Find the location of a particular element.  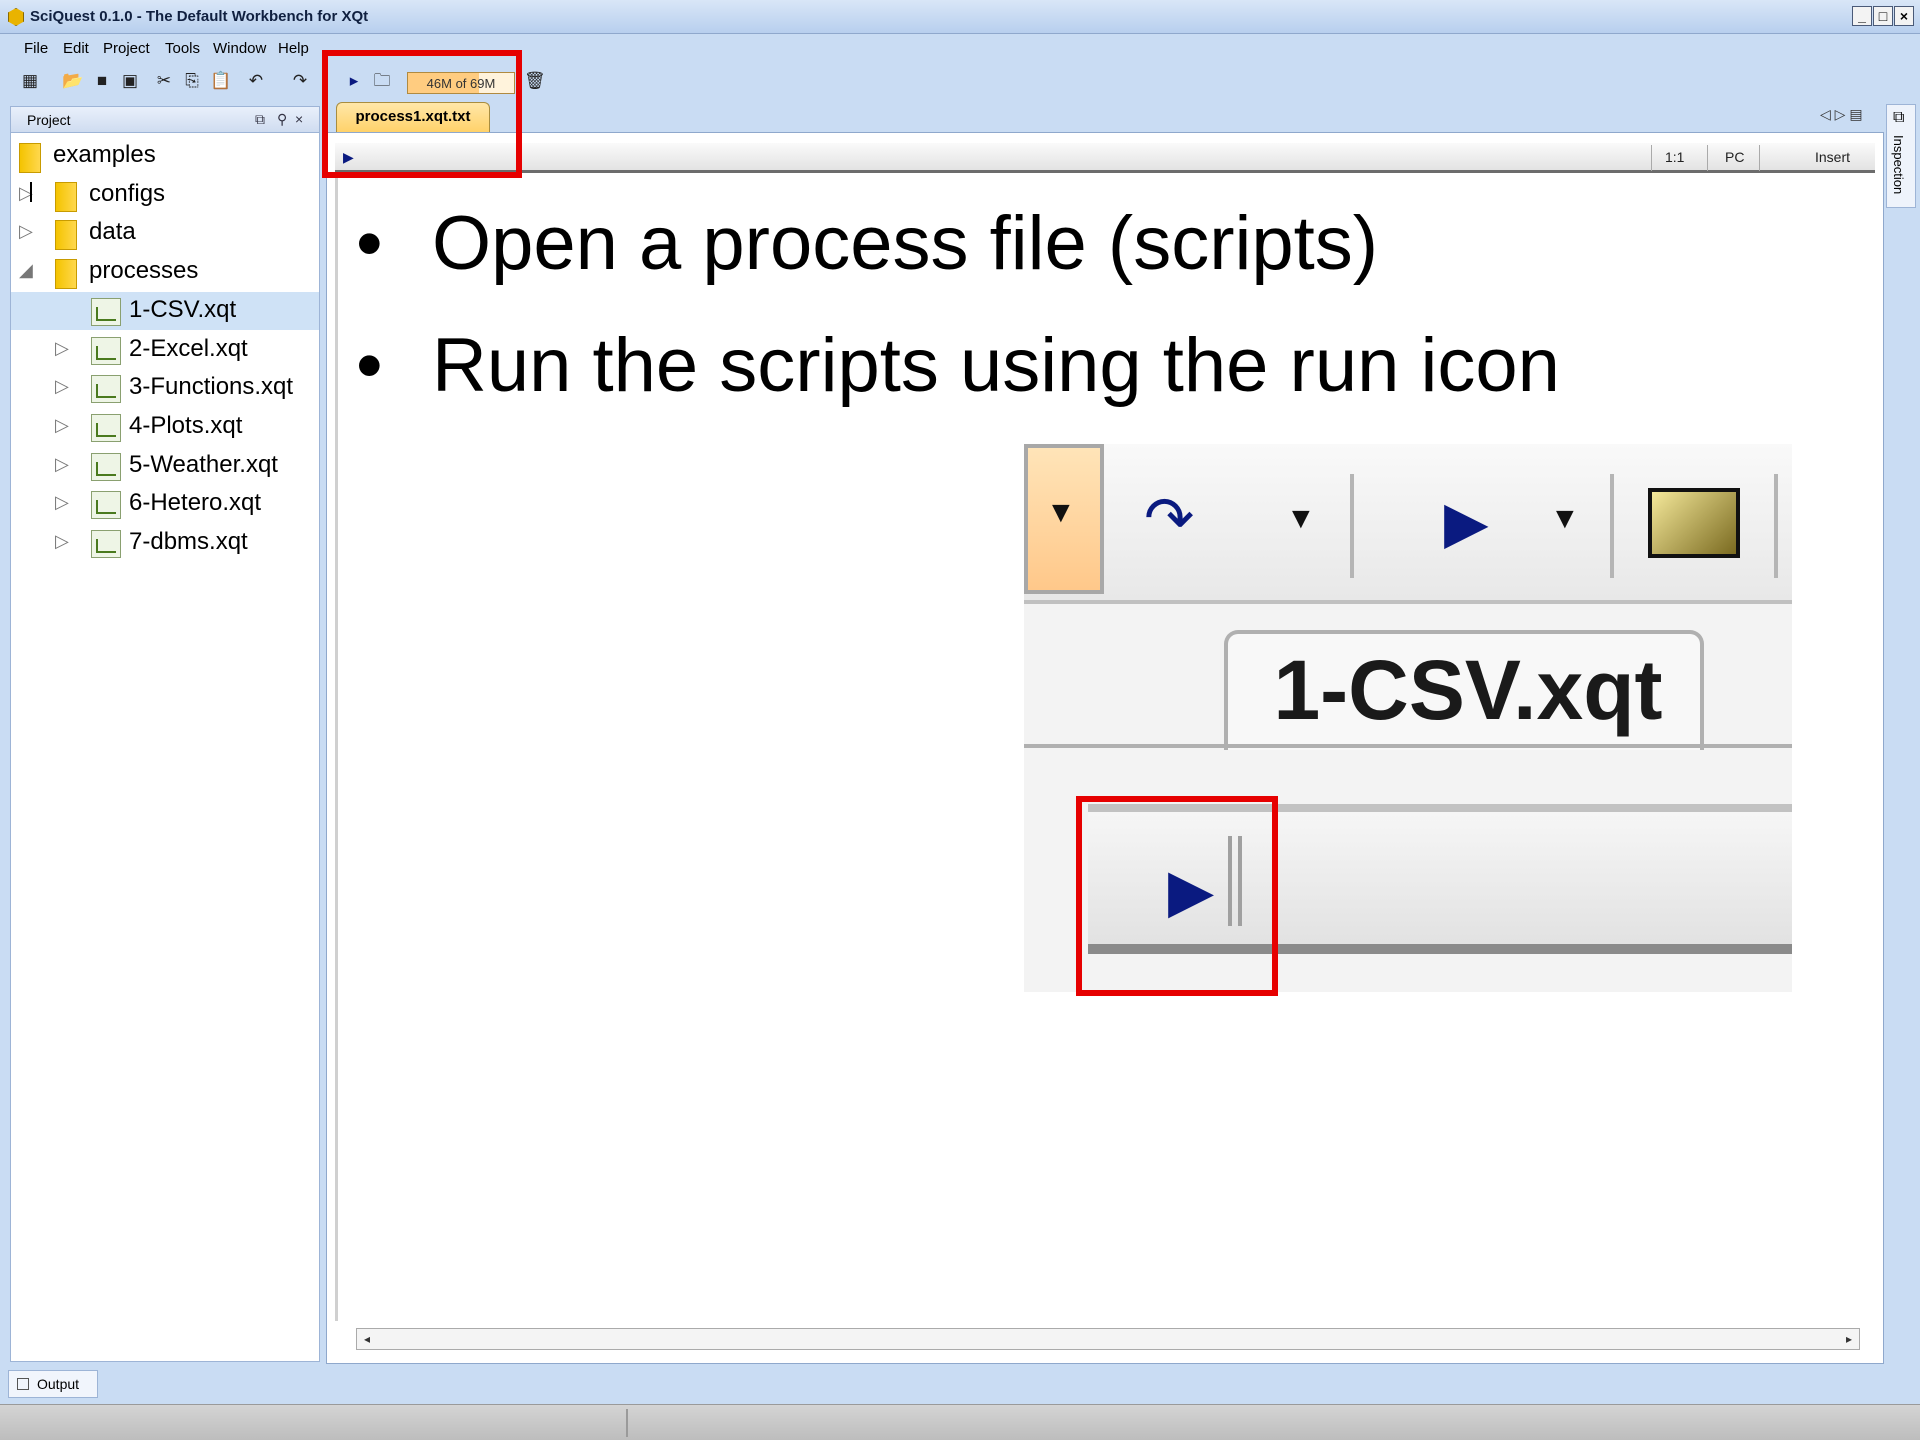

run-icon: ▶ is located at coordinates (1466, 522).